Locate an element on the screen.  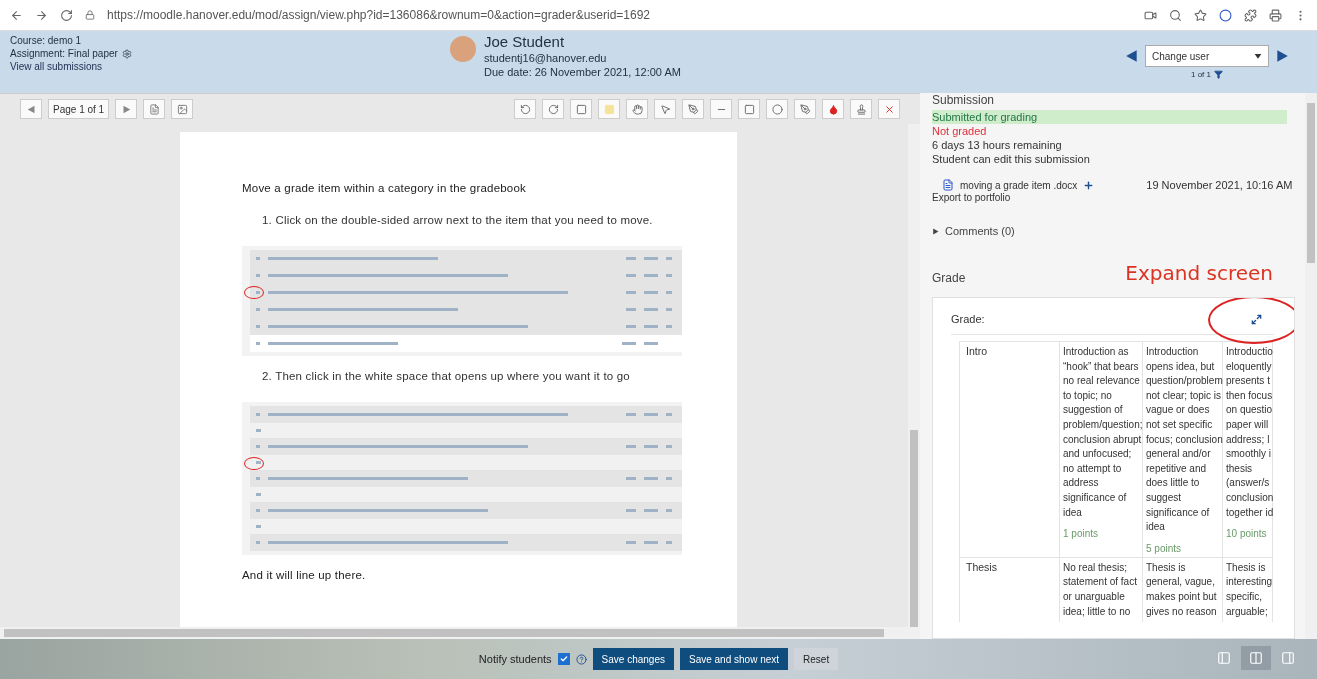
stamp-button is located at coordinates (861, 109).